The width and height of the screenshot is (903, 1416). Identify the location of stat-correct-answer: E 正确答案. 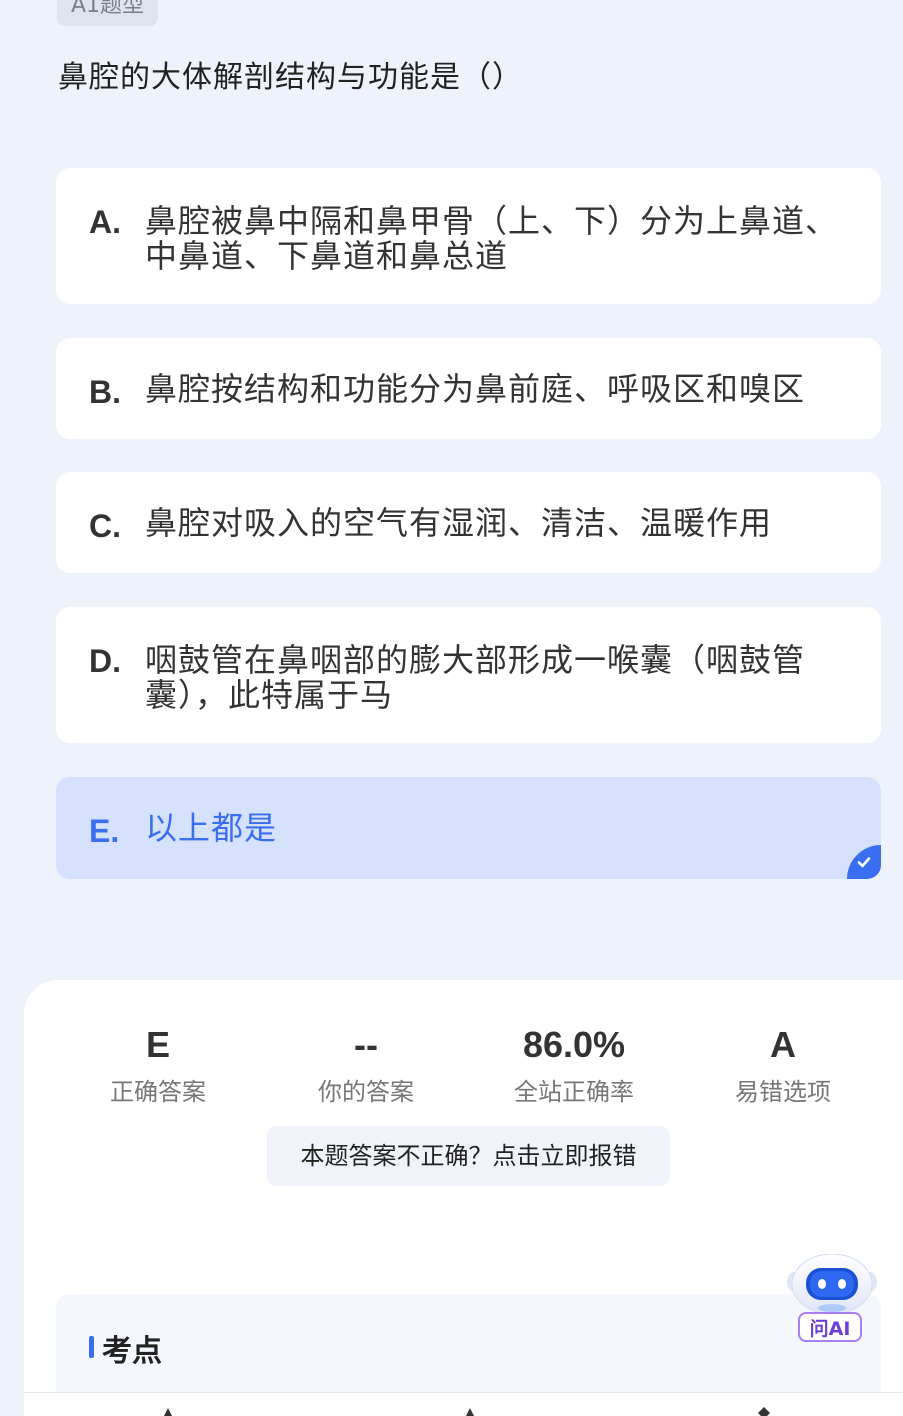
(158, 1065).